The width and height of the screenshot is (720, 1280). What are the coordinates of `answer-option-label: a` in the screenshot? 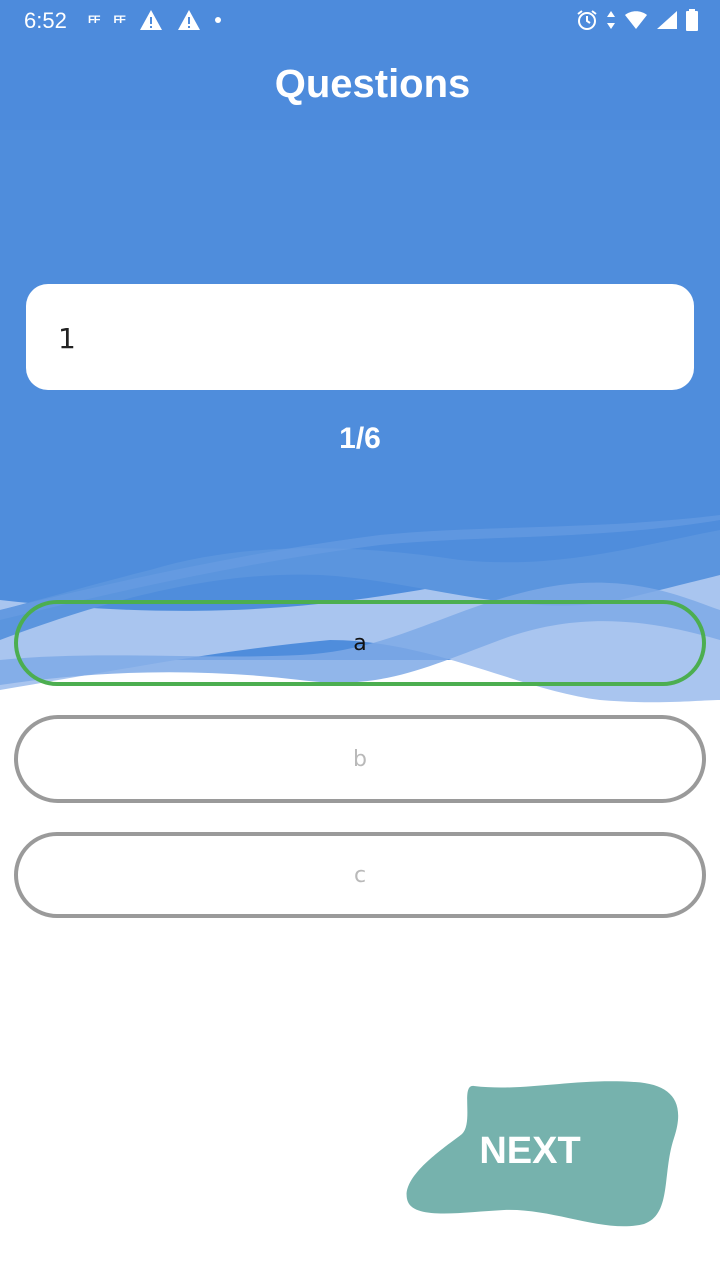 It's located at (360, 643).